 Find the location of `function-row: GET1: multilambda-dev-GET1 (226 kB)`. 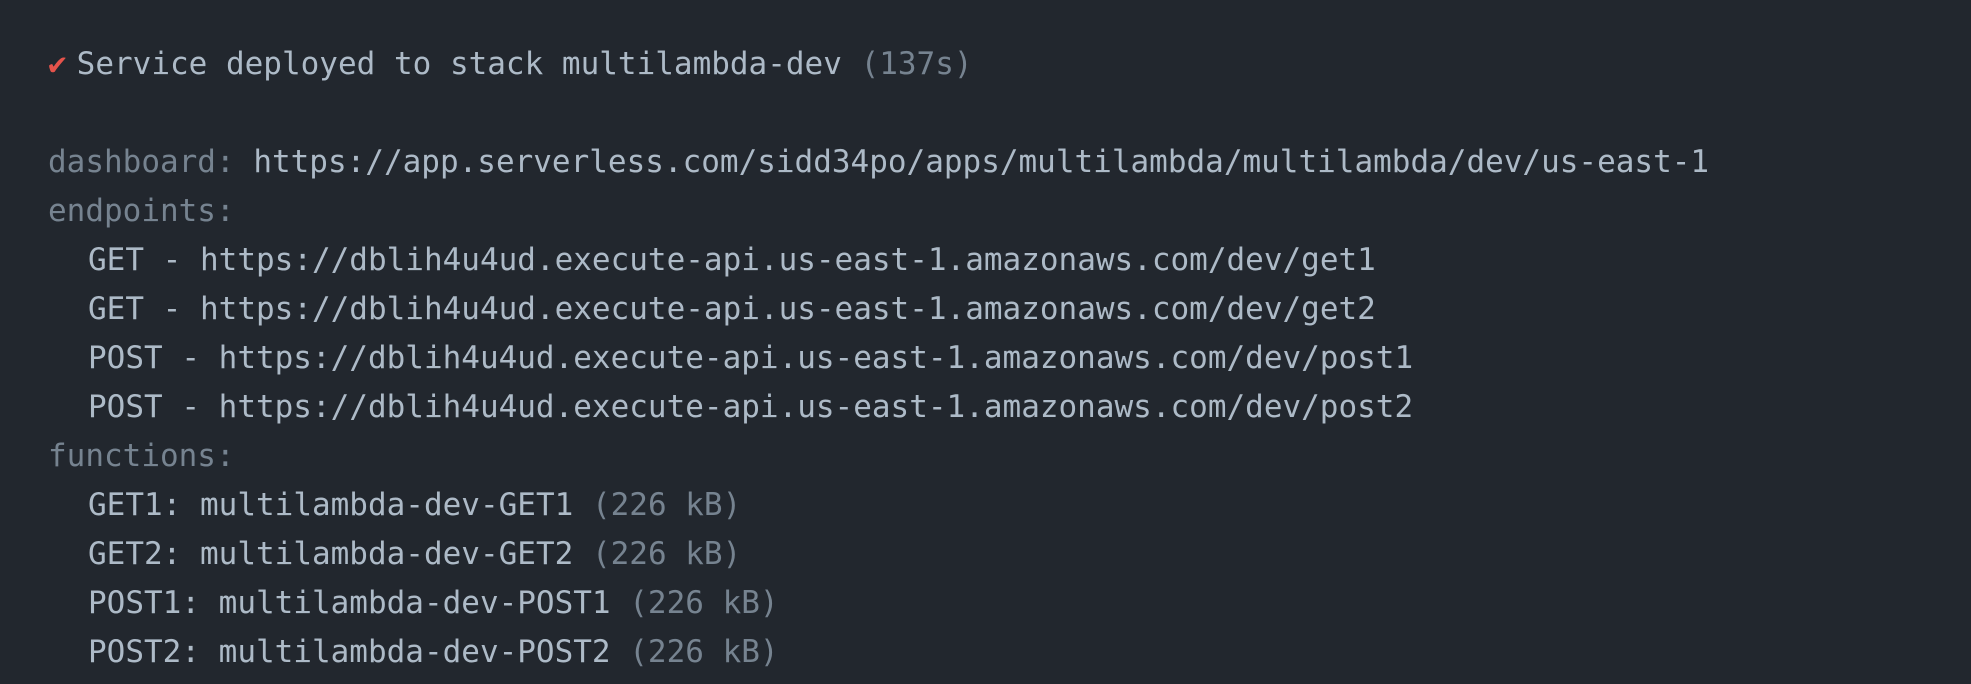

function-row: GET1: multilambda-dev-GET1 (226 kB) is located at coordinates (985, 505).